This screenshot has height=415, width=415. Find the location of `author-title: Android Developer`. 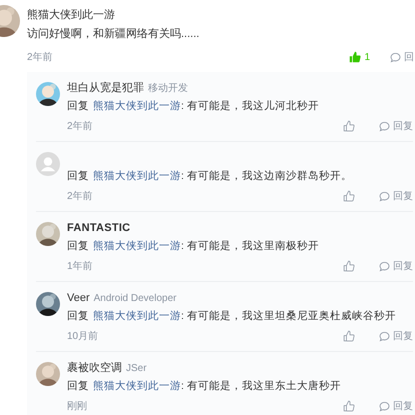

author-title: Android Developer is located at coordinates (135, 299).